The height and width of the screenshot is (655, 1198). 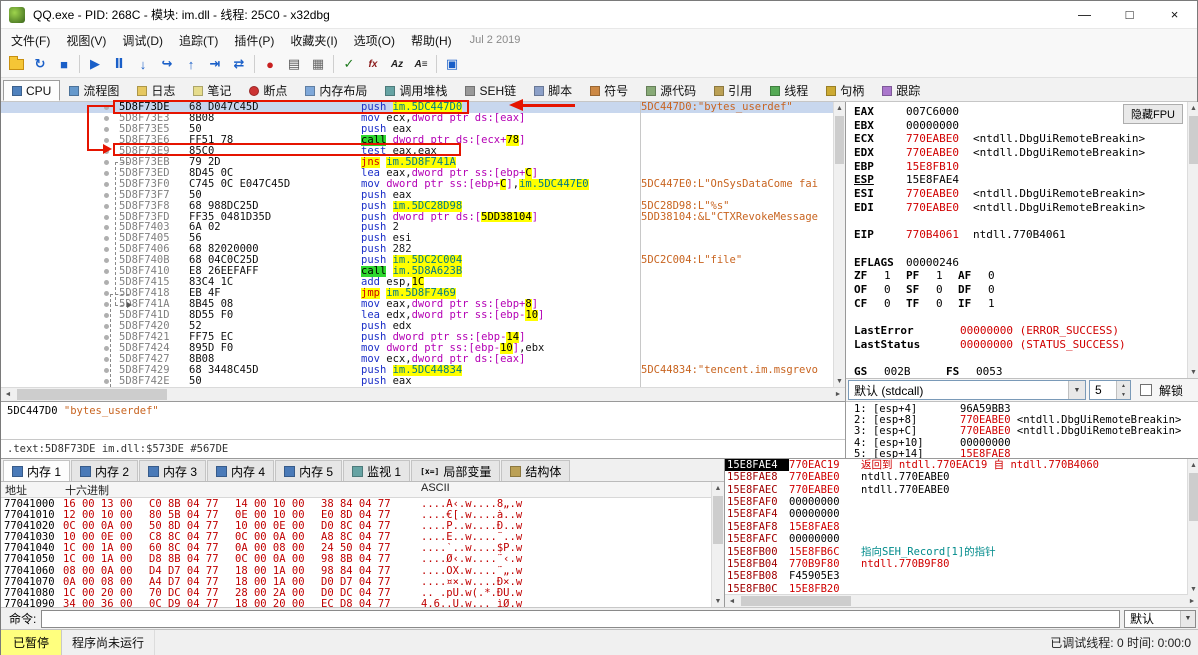 I want to click on toolbar-afont-button: A≡, so click(x=421, y=64).